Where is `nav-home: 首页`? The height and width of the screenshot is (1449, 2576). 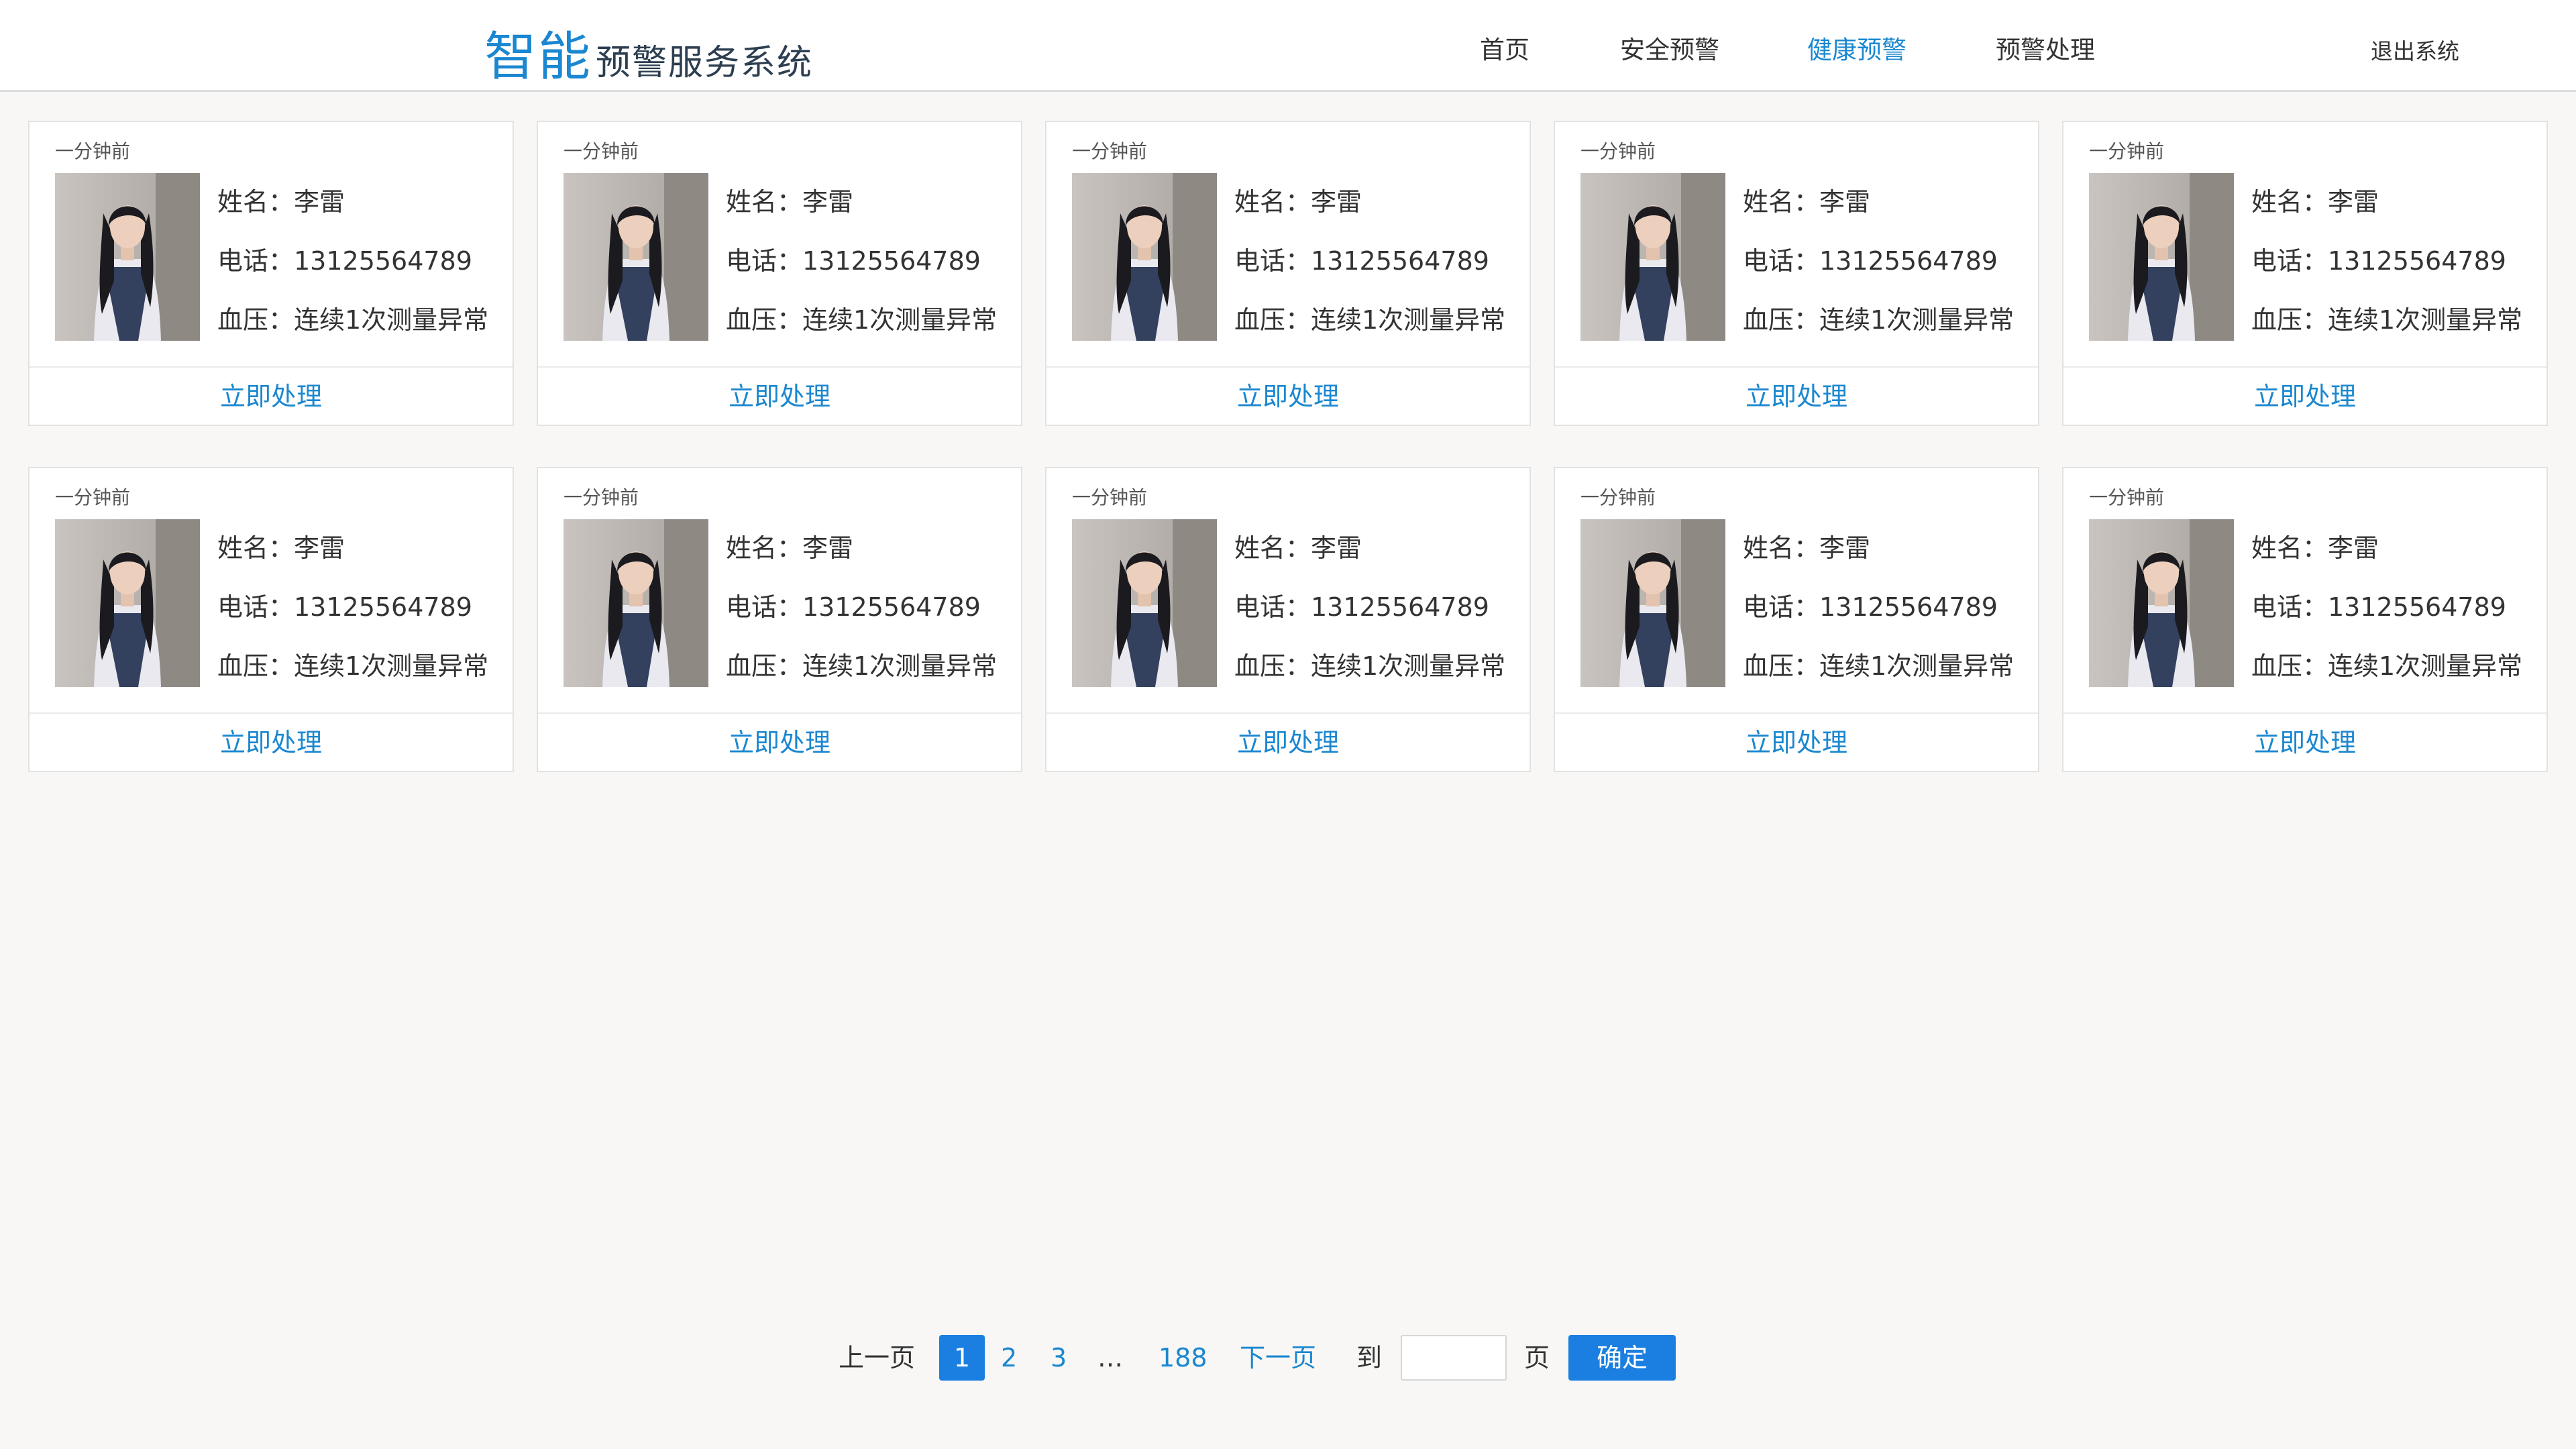 nav-home: 首页 is located at coordinates (1504, 48).